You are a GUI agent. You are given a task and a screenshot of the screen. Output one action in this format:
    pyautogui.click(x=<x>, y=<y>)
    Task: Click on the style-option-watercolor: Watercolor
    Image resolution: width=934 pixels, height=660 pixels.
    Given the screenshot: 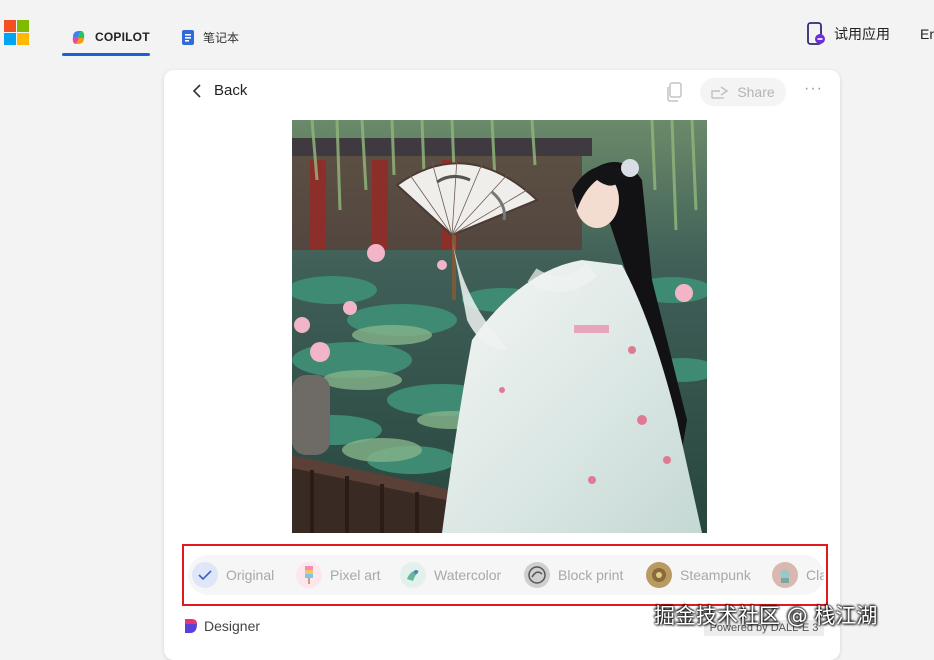 What is the action you would take?
    pyautogui.click(x=450, y=575)
    